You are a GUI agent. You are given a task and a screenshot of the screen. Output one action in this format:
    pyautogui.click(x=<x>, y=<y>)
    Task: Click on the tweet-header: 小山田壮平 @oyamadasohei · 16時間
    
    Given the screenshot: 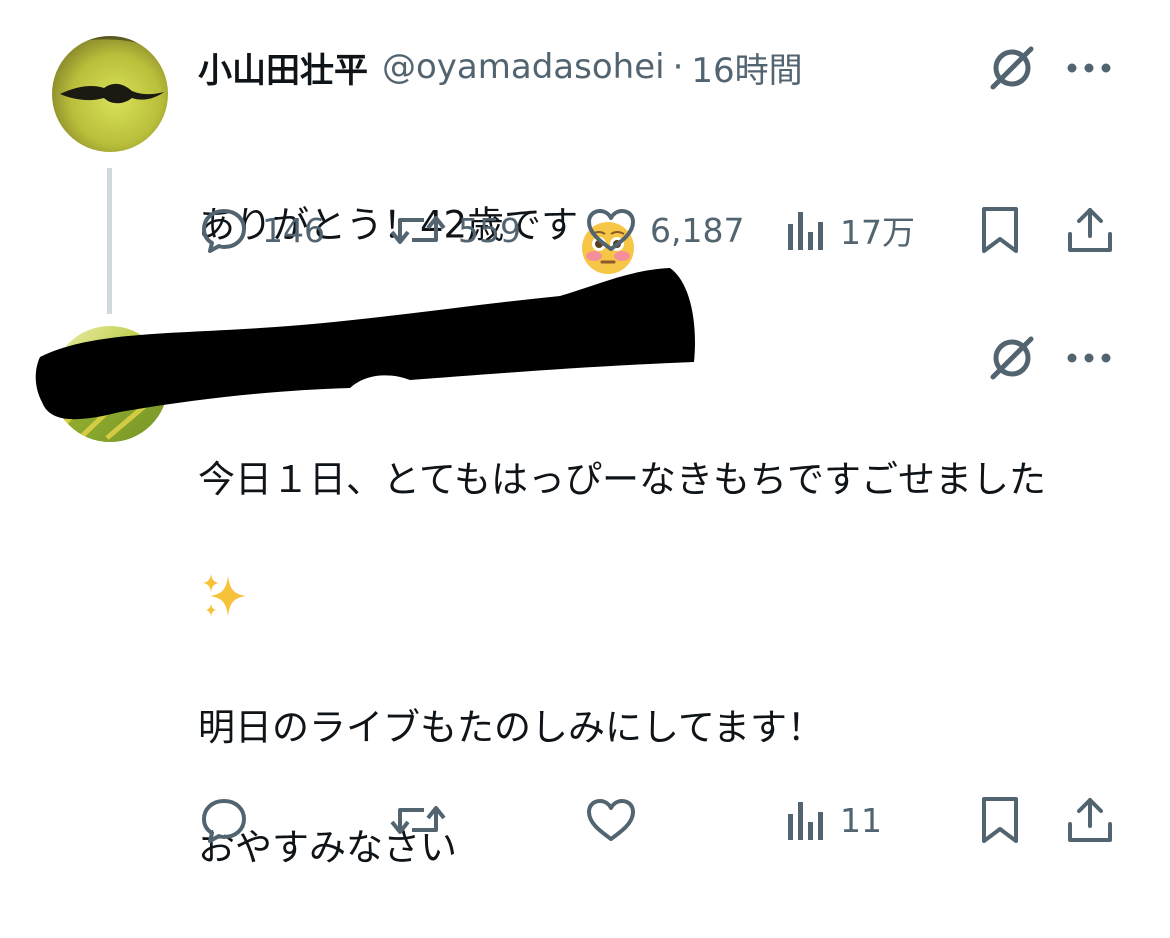 What is the action you would take?
    pyautogui.click(x=500, y=67)
    